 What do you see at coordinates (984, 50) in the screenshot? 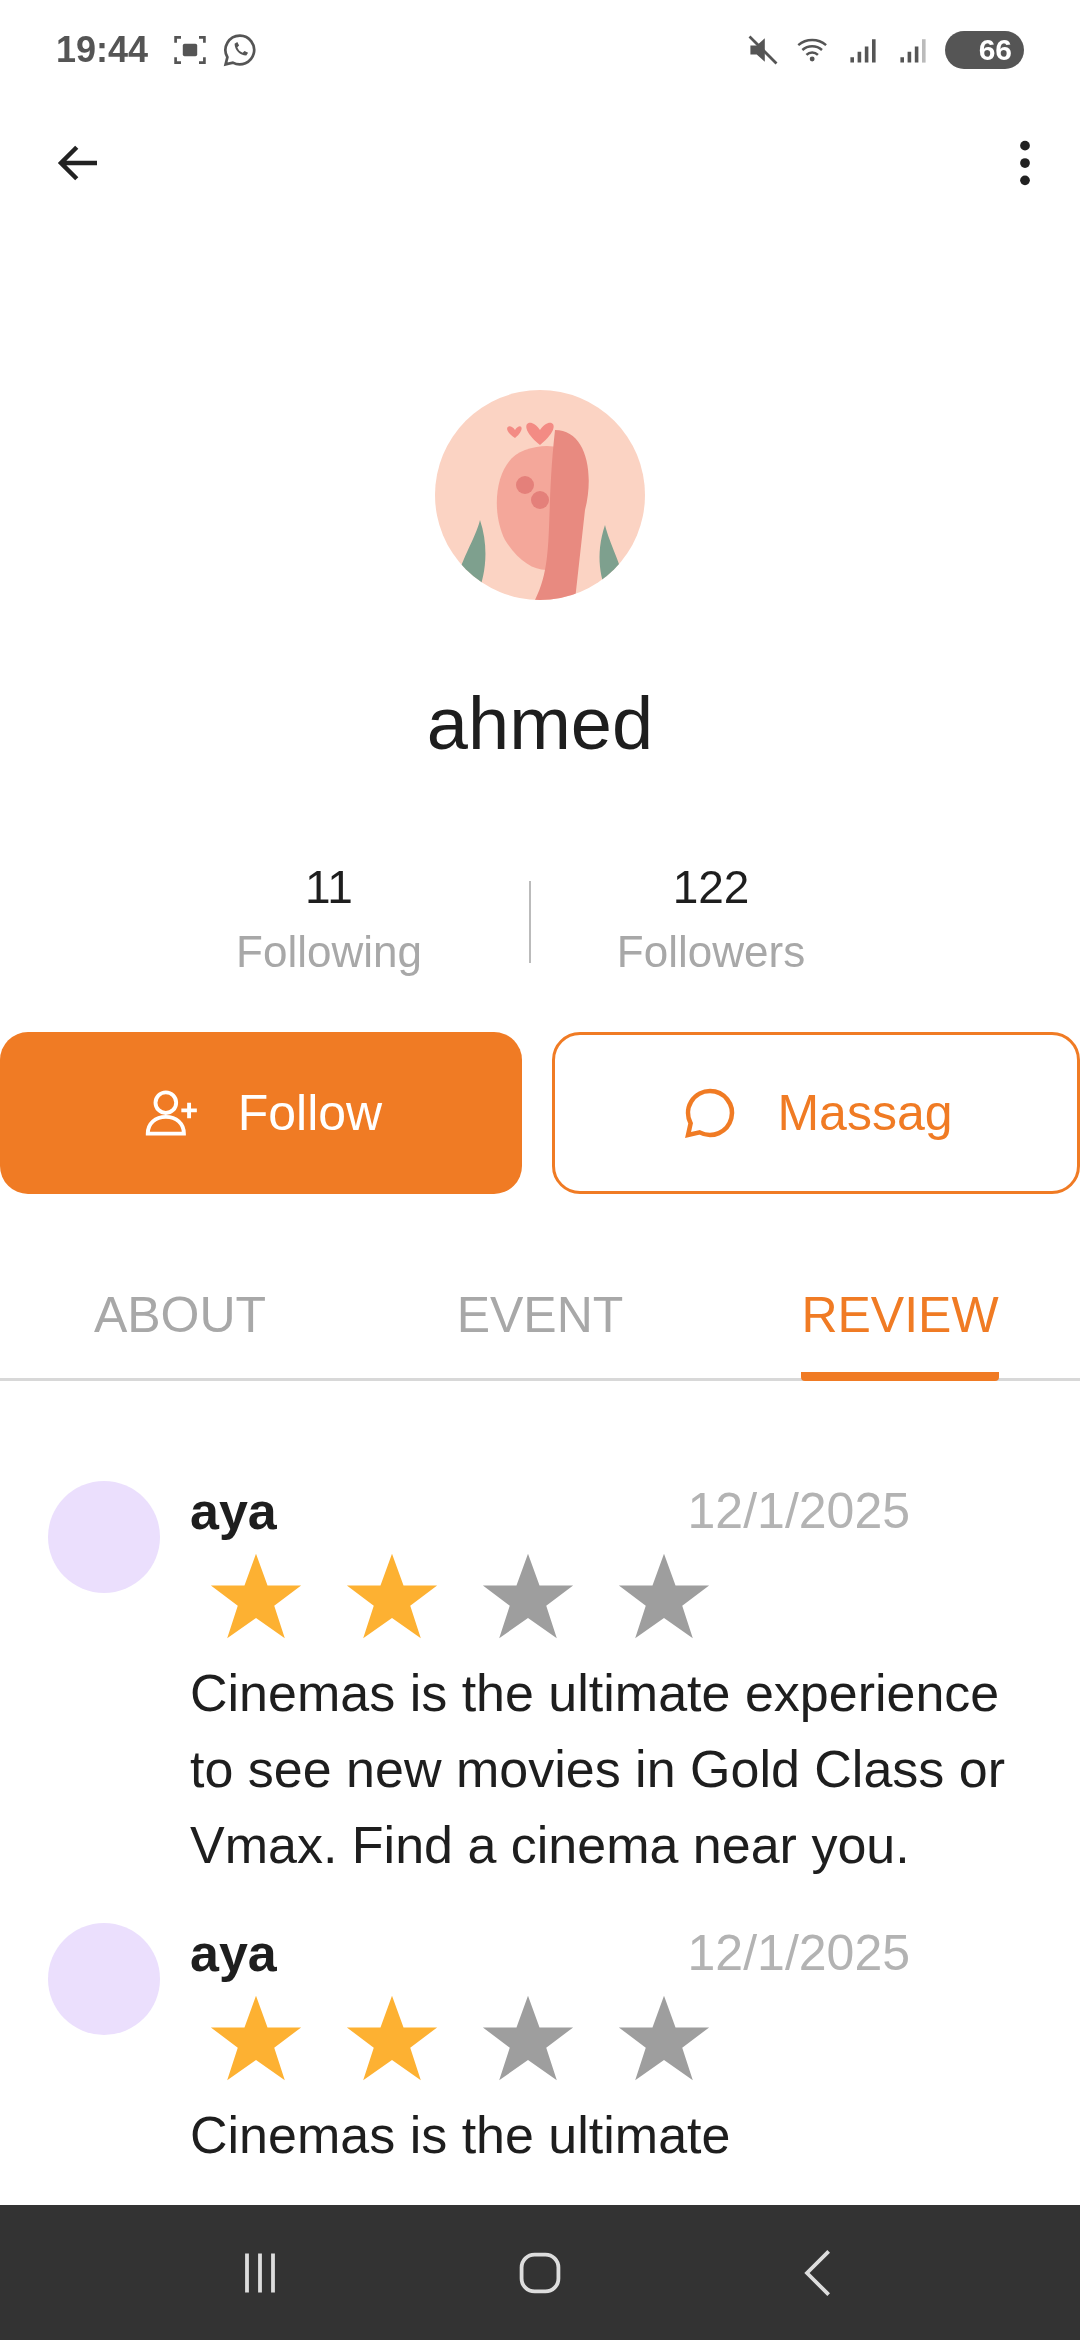
I see `battery-level: 66` at bounding box center [984, 50].